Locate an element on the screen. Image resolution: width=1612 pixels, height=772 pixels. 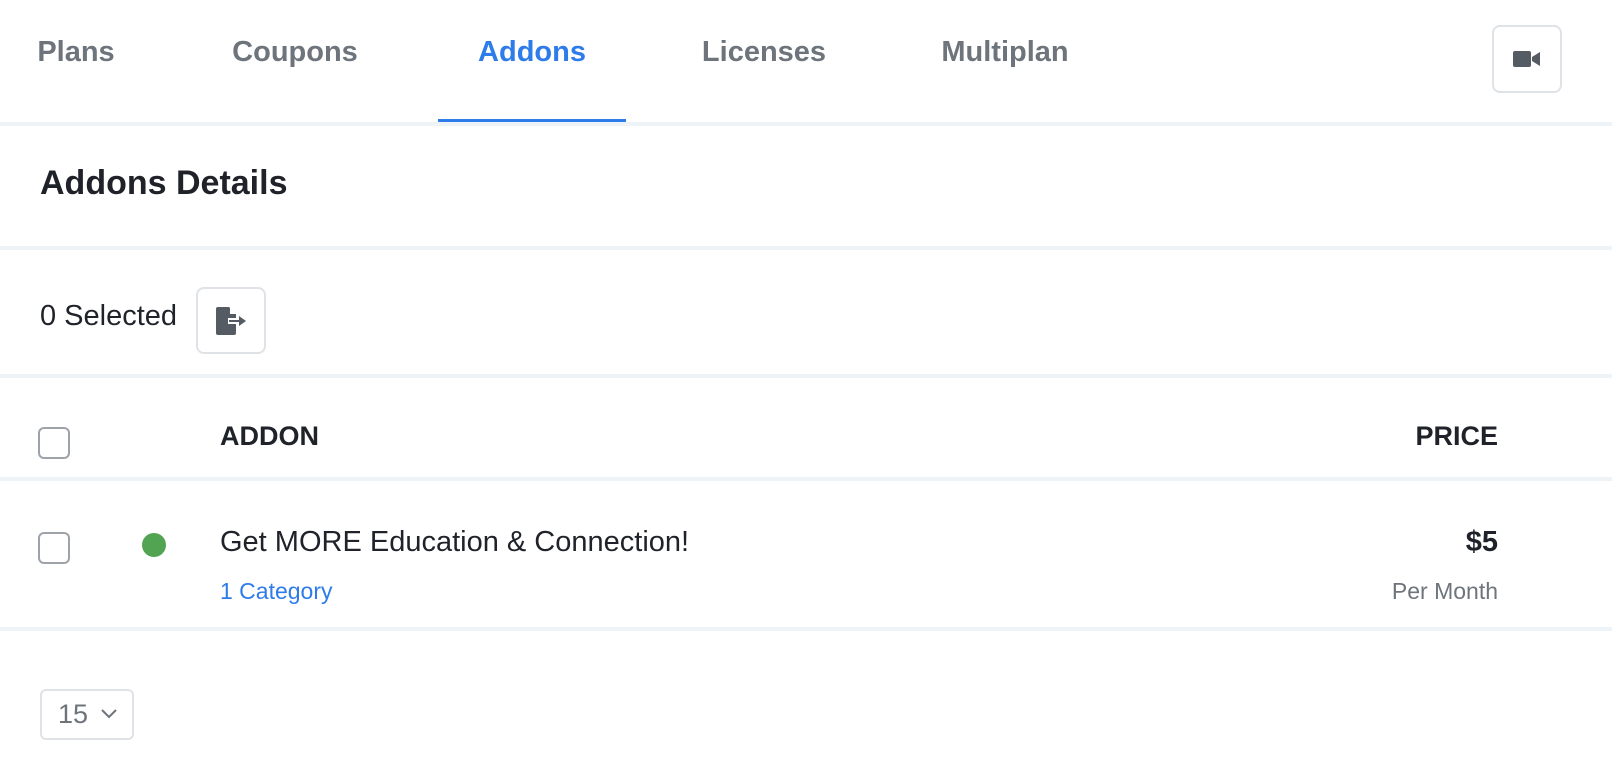
column-header-addon: ADDON is located at coordinates (269, 436).